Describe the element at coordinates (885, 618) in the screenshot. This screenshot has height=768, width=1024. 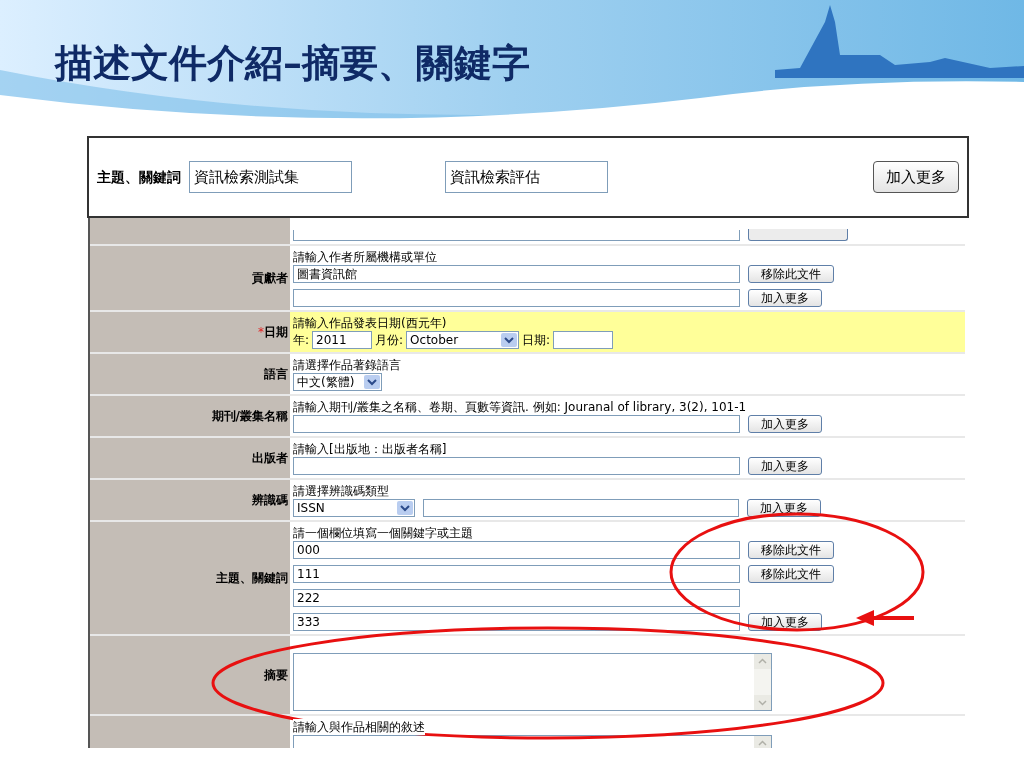
I see `annotation-arrow` at that location.